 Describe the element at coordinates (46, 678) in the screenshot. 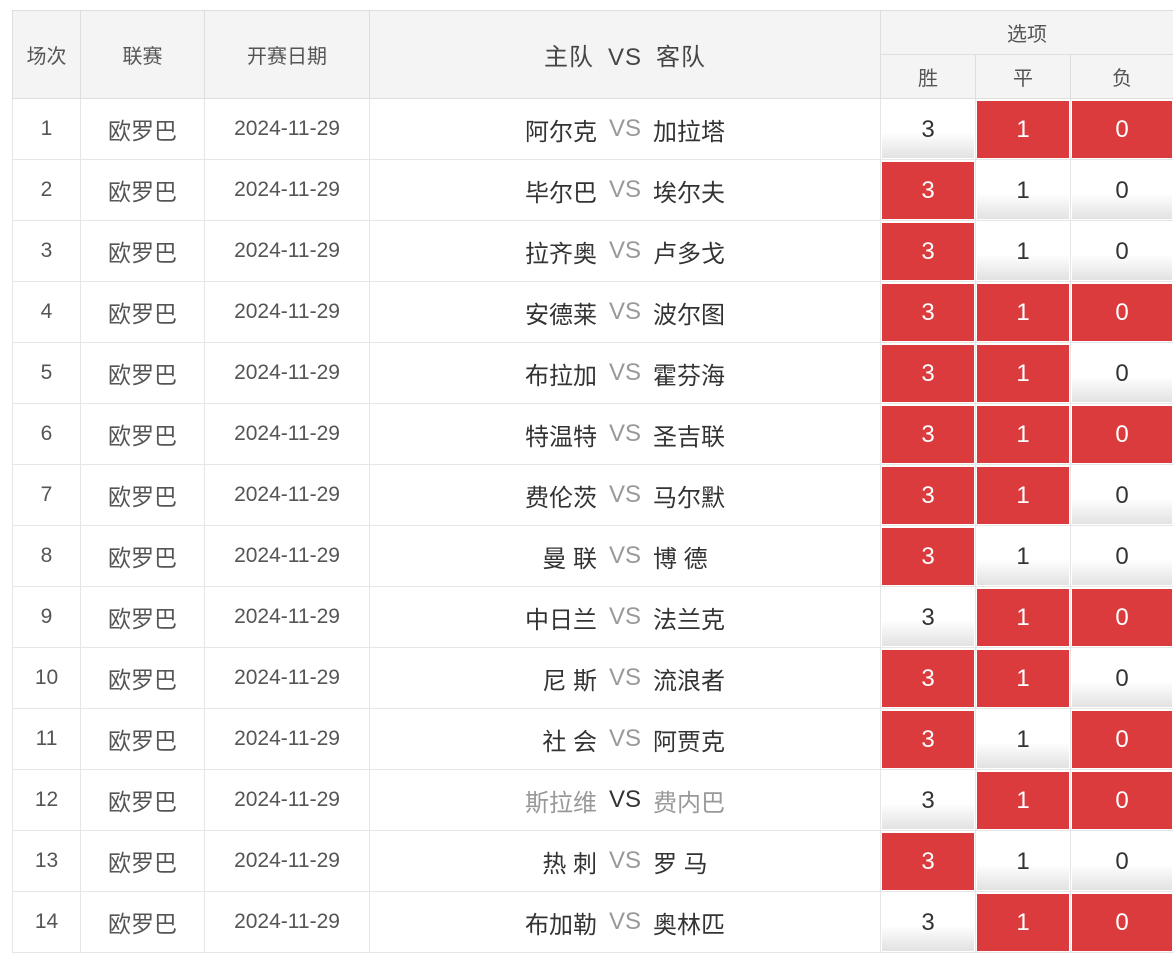

I see `match-number: 10` at that location.